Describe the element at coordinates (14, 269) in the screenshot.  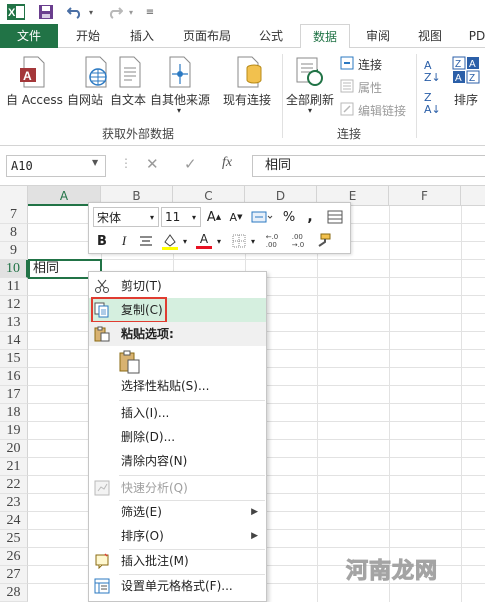
I see `row-header: 10` at that location.